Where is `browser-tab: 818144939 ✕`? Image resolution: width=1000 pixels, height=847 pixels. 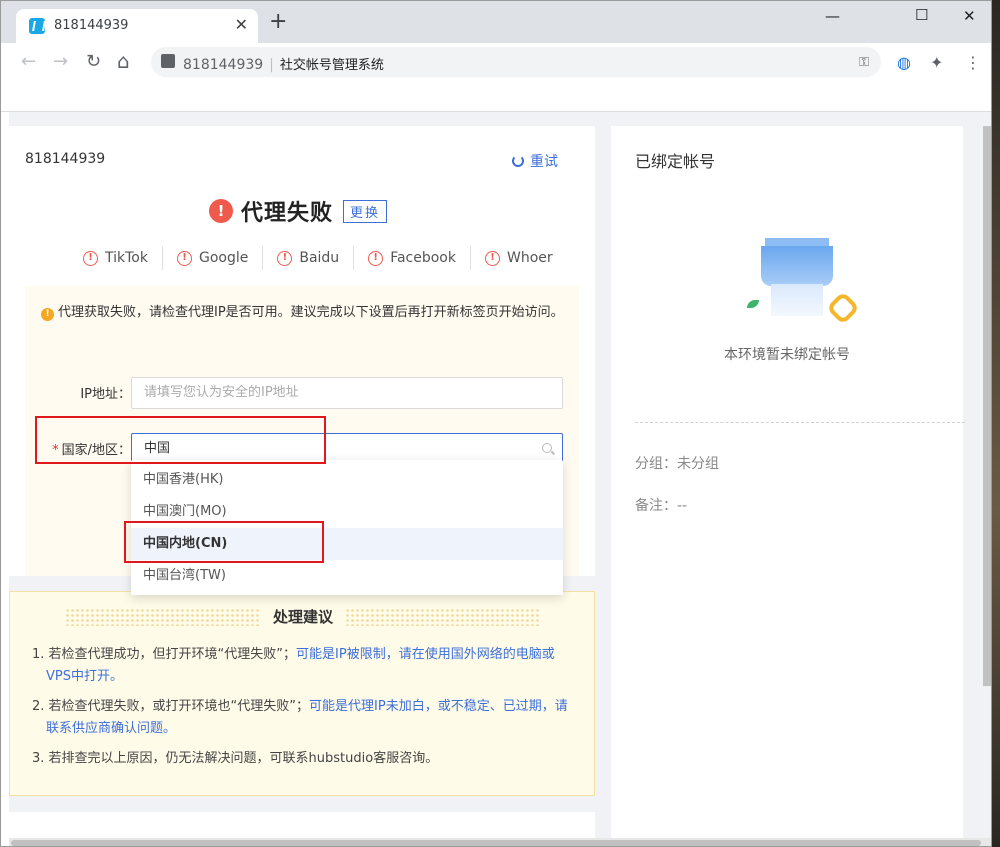 browser-tab: 818144939 ✕ is located at coordinates (137, 26).